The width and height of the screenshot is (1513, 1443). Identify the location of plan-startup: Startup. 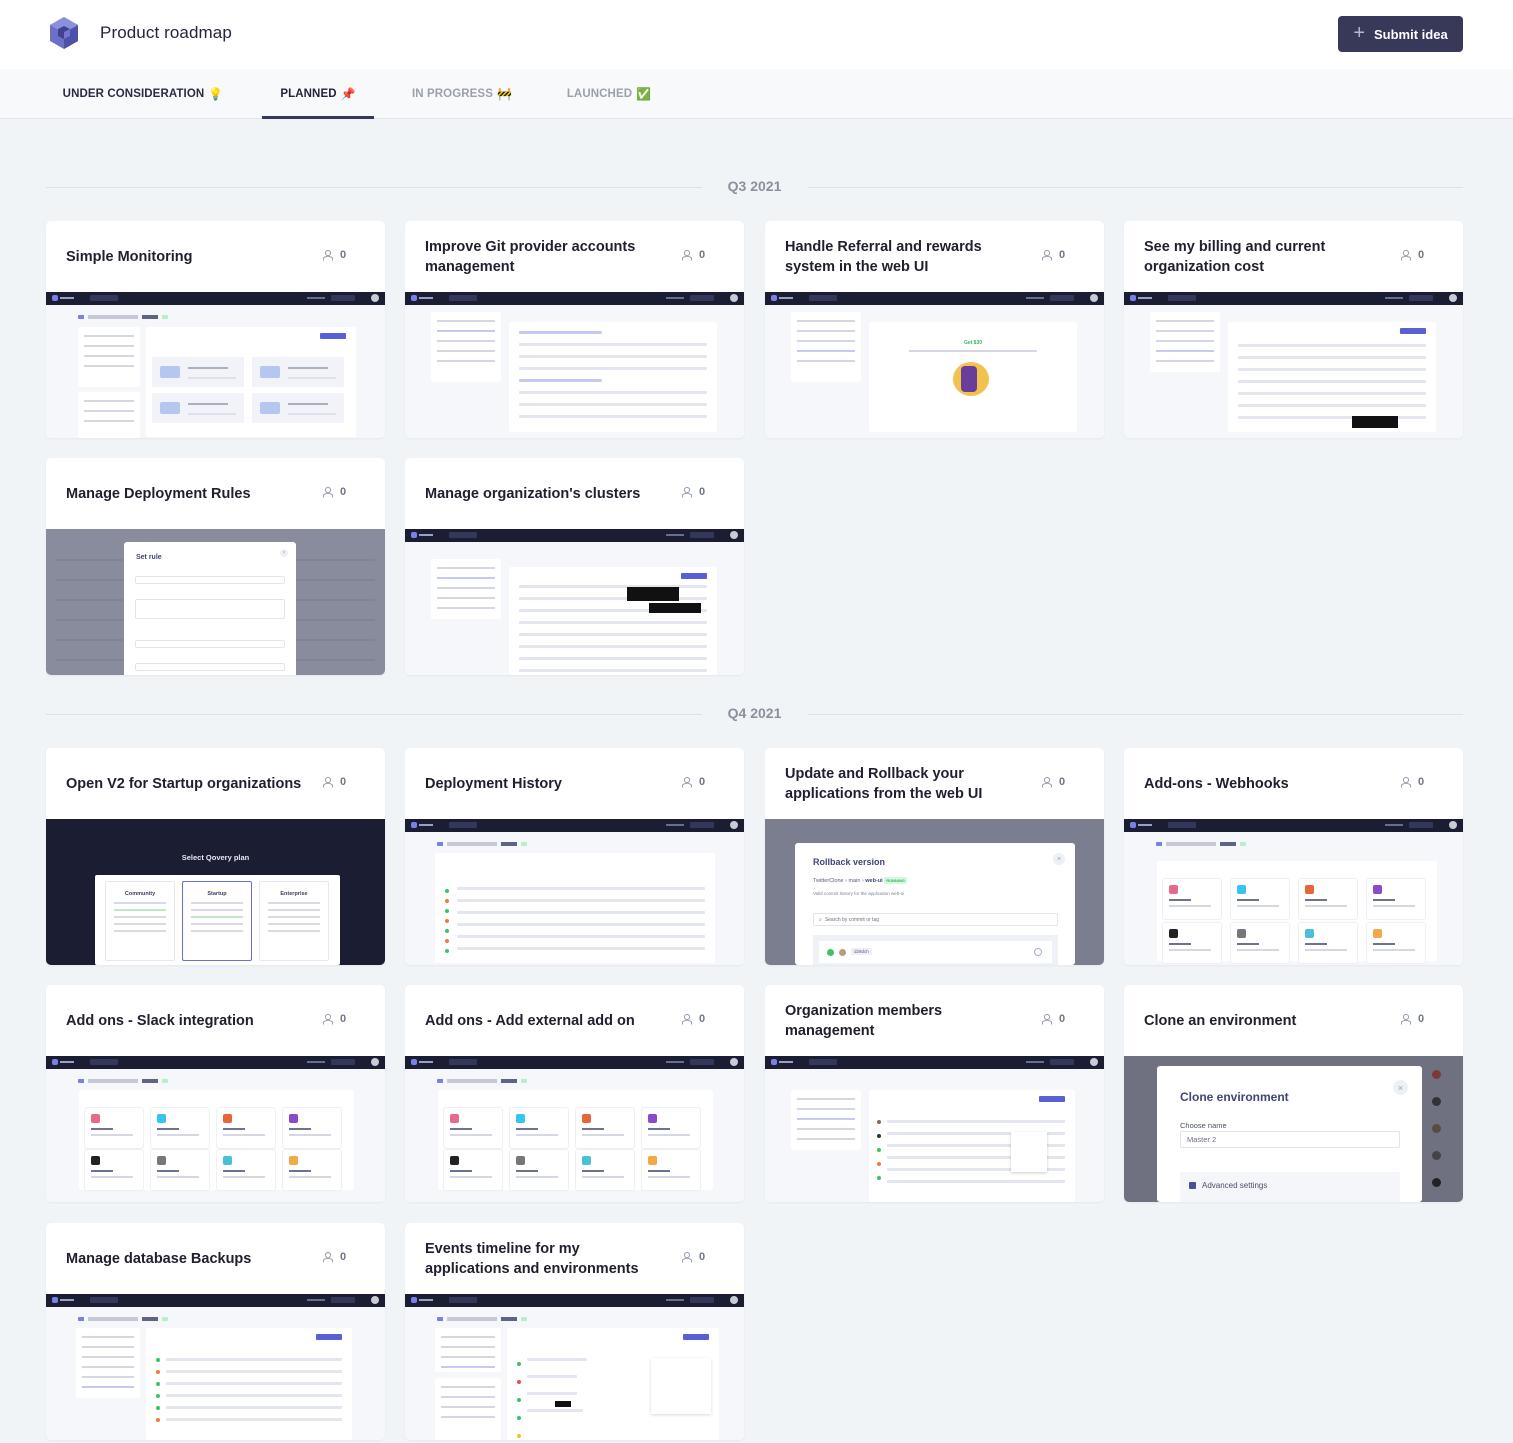
(217, 921).